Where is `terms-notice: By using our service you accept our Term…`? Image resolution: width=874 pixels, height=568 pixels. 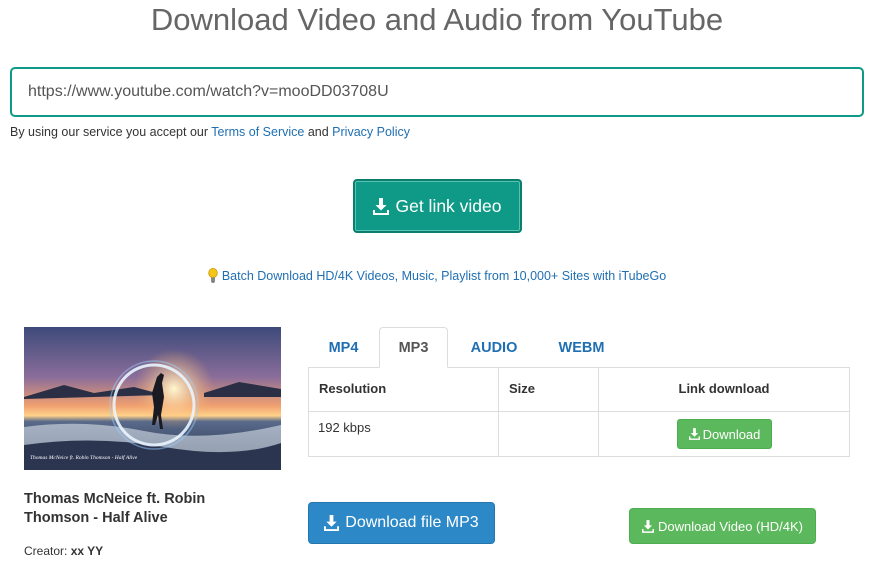
terms-notice: By using our service you accept our Term… is located at coordinates (210, 132).